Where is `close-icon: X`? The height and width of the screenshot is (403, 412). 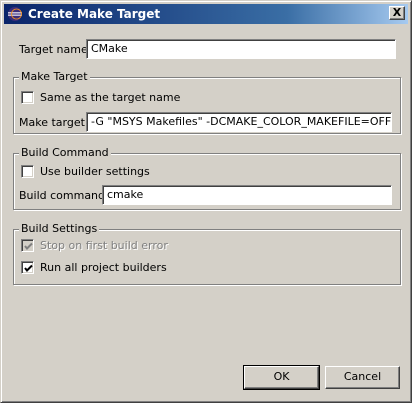
close-icon: X is located at coordinates (397, 12).